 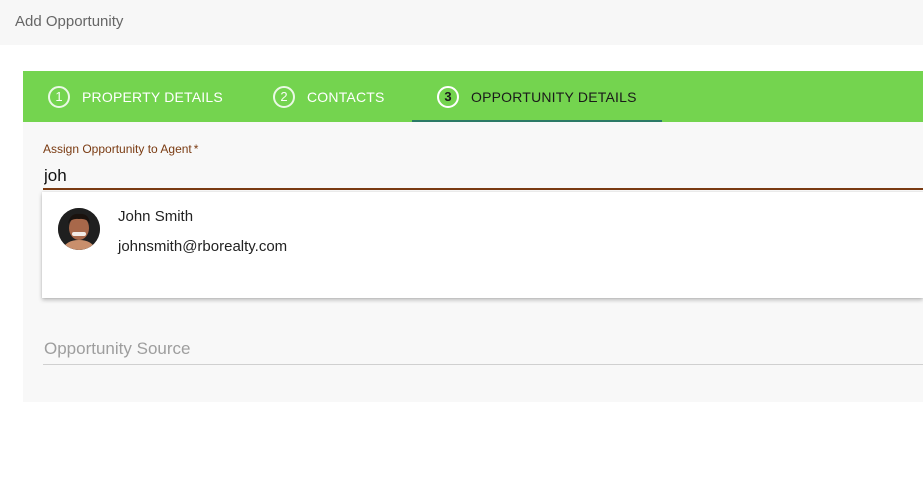 I want to click on suggestion-name: John Smith, so click(x=156, y=216).